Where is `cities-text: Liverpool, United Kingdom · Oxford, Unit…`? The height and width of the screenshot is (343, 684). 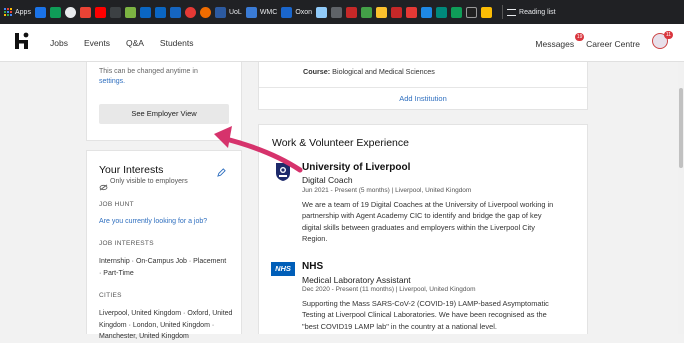
cities-text: Liverpool, United Kingdom · Oxford, Unit… is located at coordinates (166, 325).